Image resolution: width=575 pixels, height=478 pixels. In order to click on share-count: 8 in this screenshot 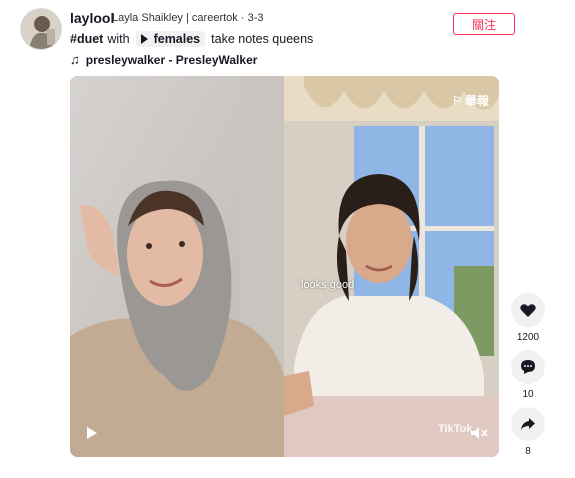, I will do `click(528, 451)`.